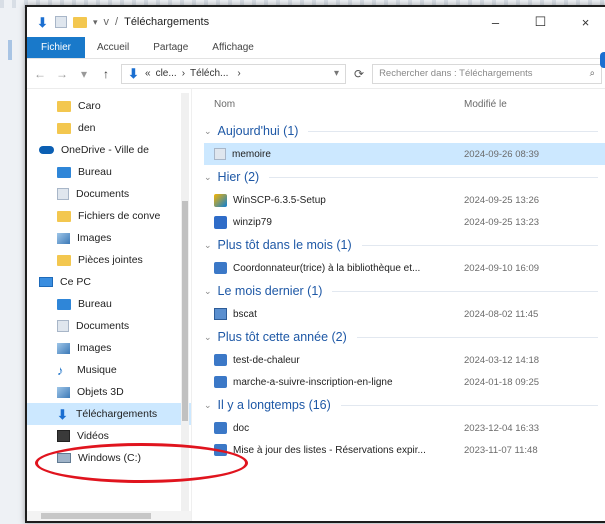 The width and height of the screenshot is (605, 524). Describe the element at coordinates (540, 22) in the screenshot. I see `maximize-button: ☐` at that location.